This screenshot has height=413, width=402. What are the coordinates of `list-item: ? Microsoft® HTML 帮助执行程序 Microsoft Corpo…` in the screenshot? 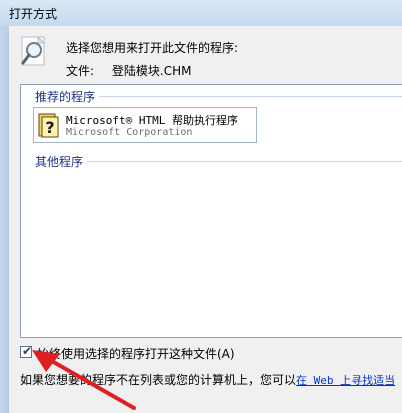 It's located at (145, 125).